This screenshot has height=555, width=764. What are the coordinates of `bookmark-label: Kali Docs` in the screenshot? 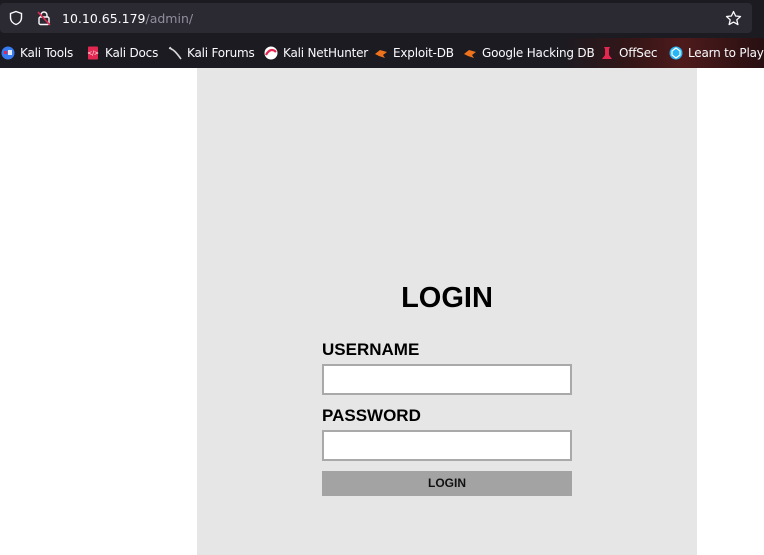 It's located at (132, 53).